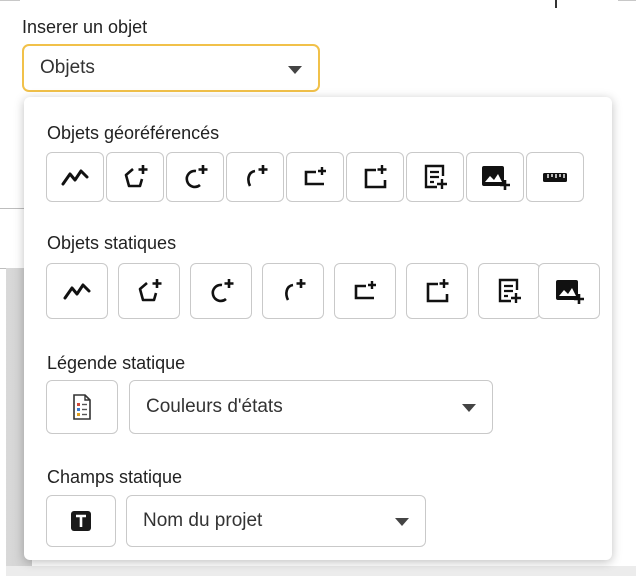 This screenshot has height=576, width=636. Describe the element at coordinates (67, 67) in the screenshot. I see `insert-object-select-value: Objets` at that location.